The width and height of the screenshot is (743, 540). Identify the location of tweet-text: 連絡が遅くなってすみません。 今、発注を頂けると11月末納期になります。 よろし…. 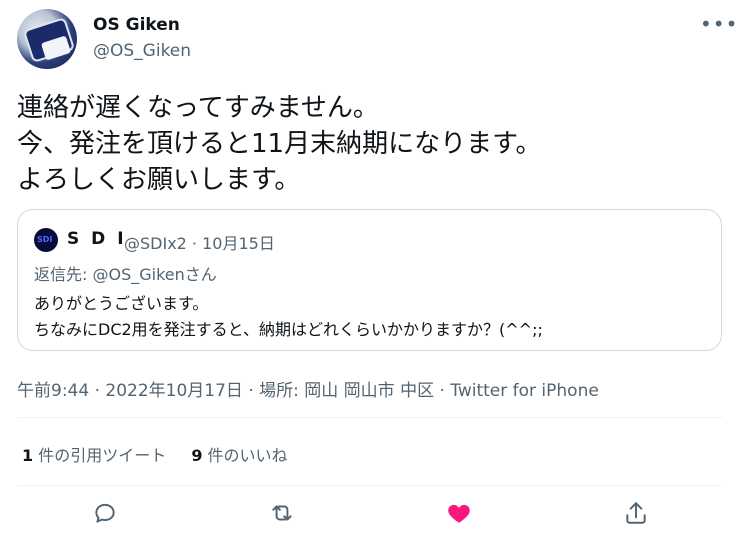
(279, 144).